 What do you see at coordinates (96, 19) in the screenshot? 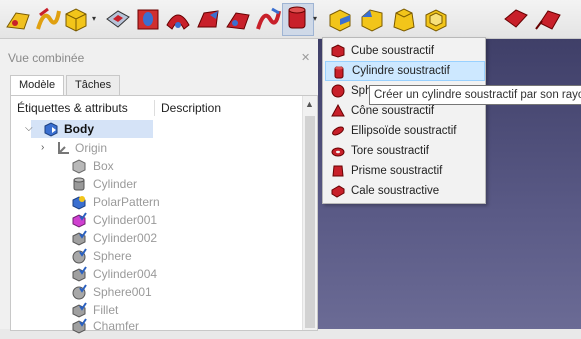
I see `additive-dropdown-arrow: ▾` at bounding box center [96, 19].